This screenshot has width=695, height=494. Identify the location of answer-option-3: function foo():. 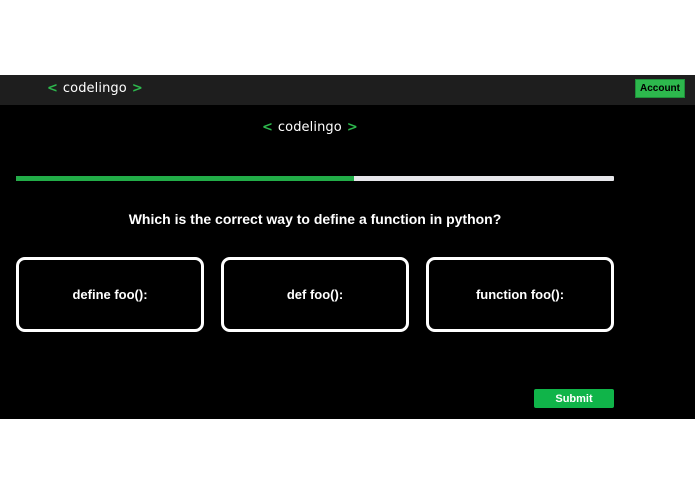
(520, 294).